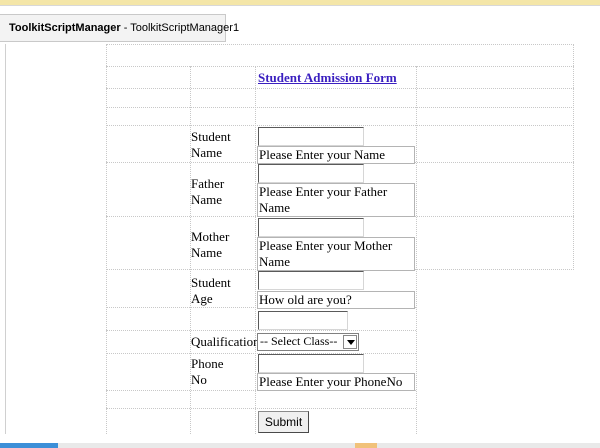 This screenshot has height=448, width=600. What do you see at coordinates (336, 254) in the screenshot?
I see `mother-name-hint: Please Enter your Mother Name` at bounding box center [336, 254].